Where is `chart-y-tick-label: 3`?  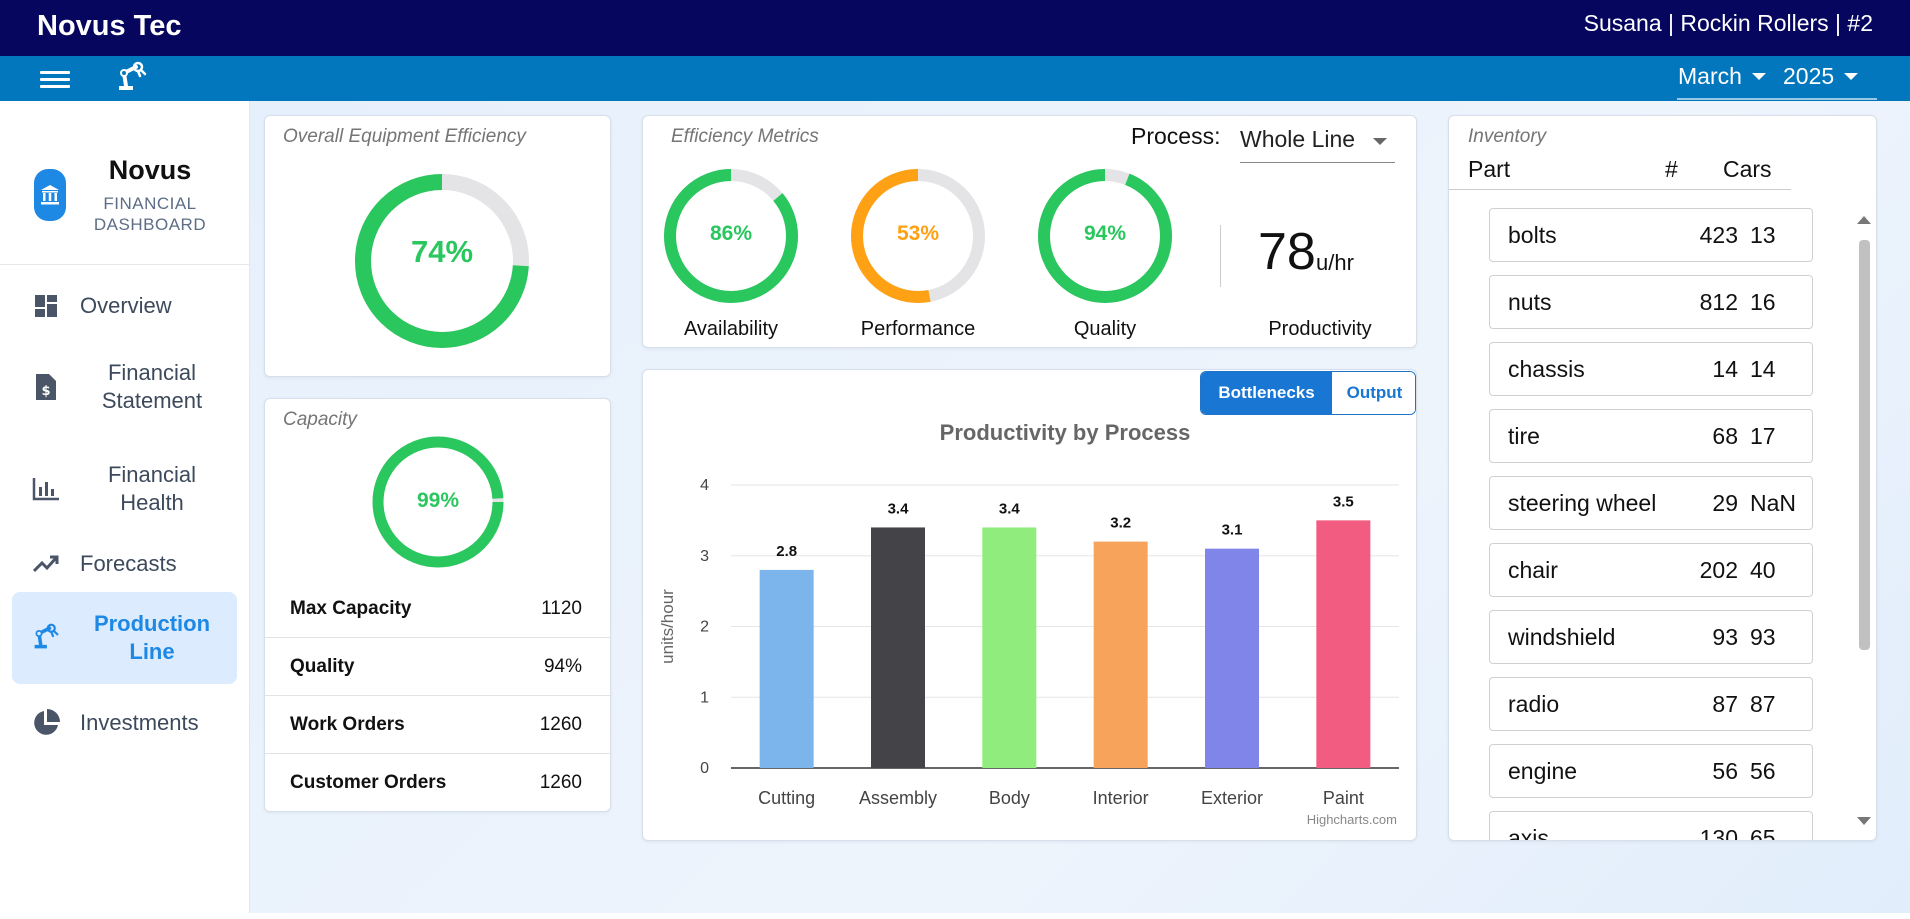 chart-y-tick-label: 3 is located at coordinates (704, 556).